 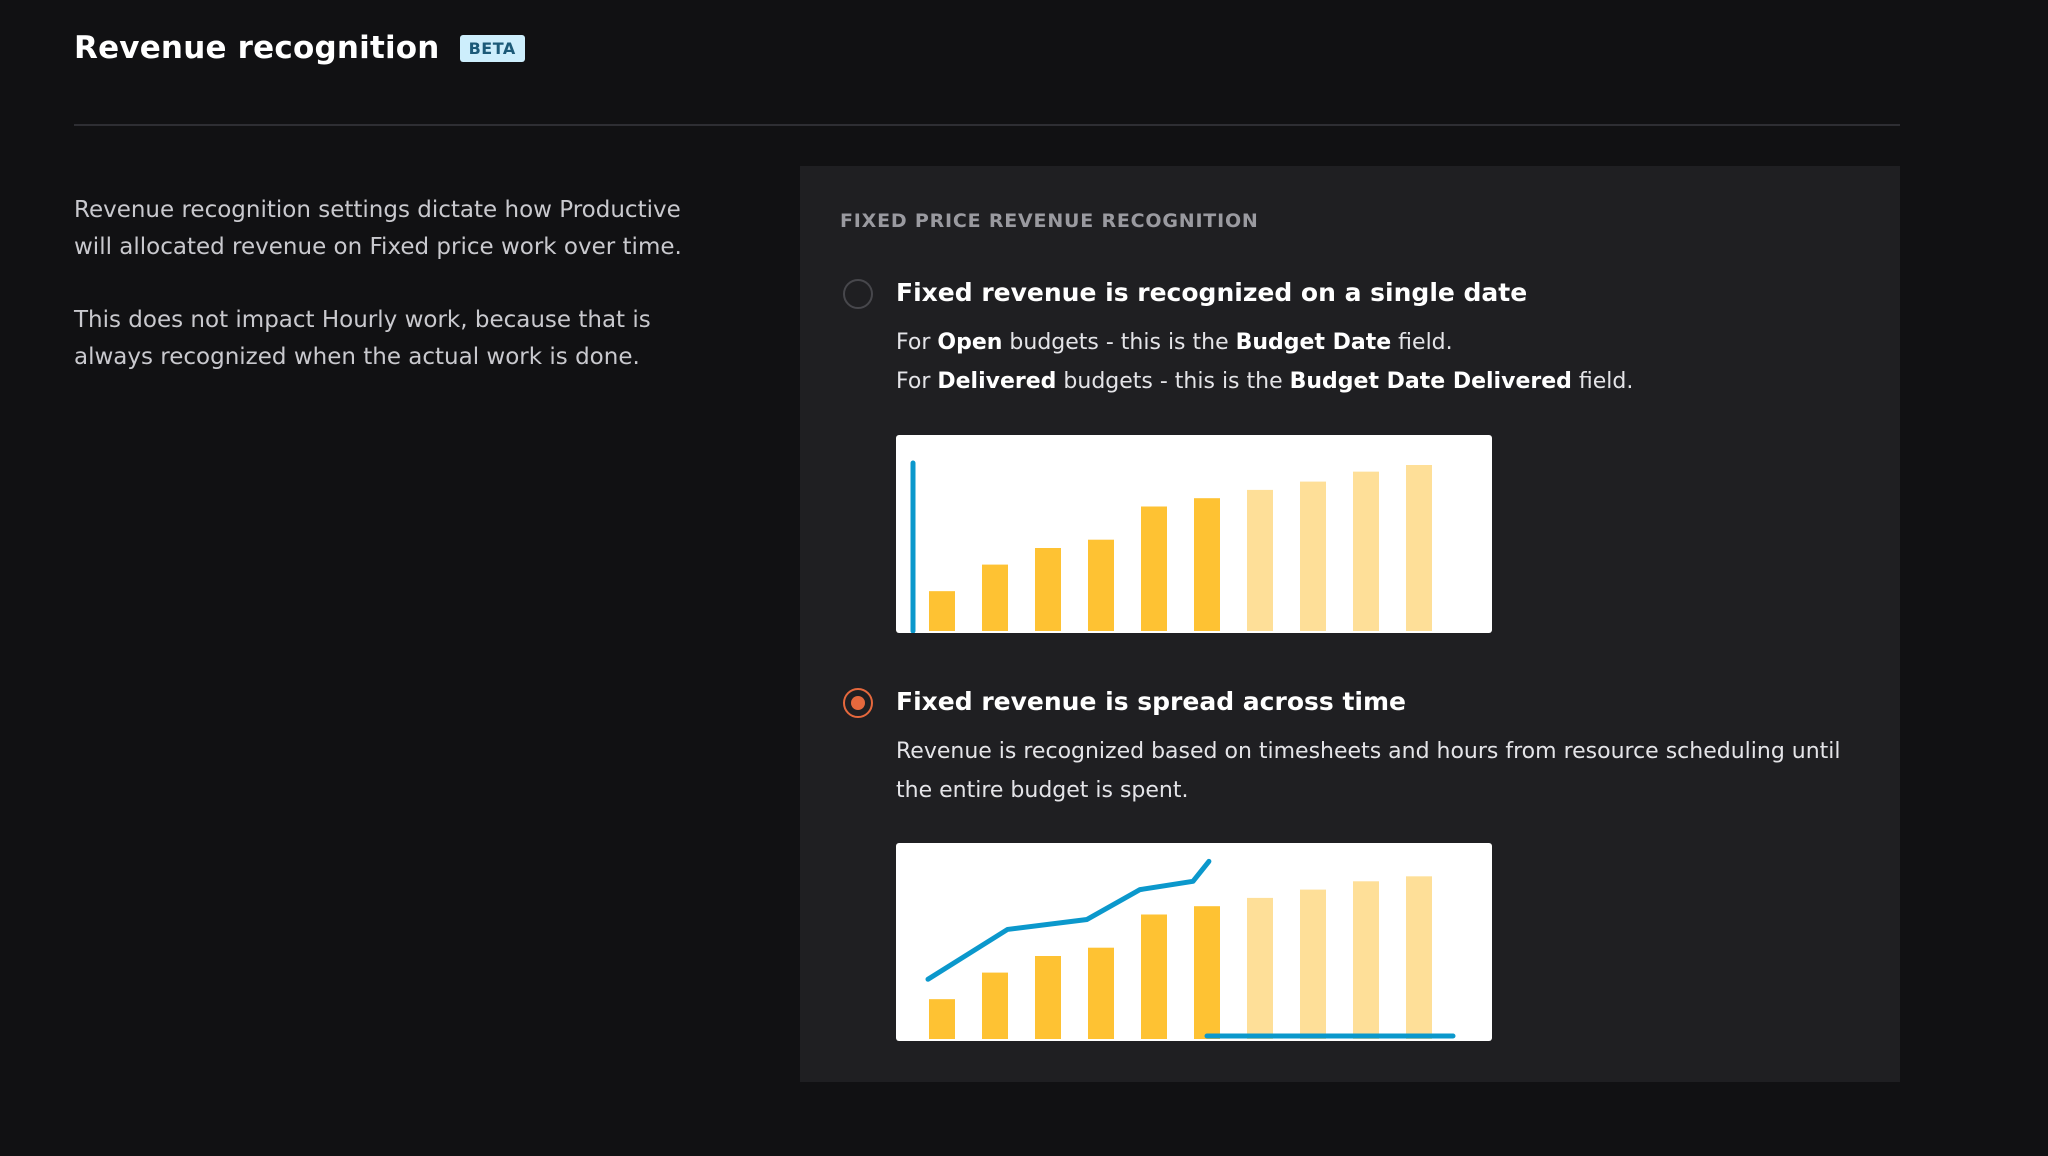 I want to click on chart-single-date-svg, so click(x=1171, y=546).